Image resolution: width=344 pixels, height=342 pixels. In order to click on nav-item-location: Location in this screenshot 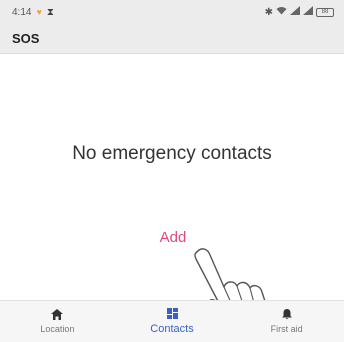, I will do `click(57, 321)`.